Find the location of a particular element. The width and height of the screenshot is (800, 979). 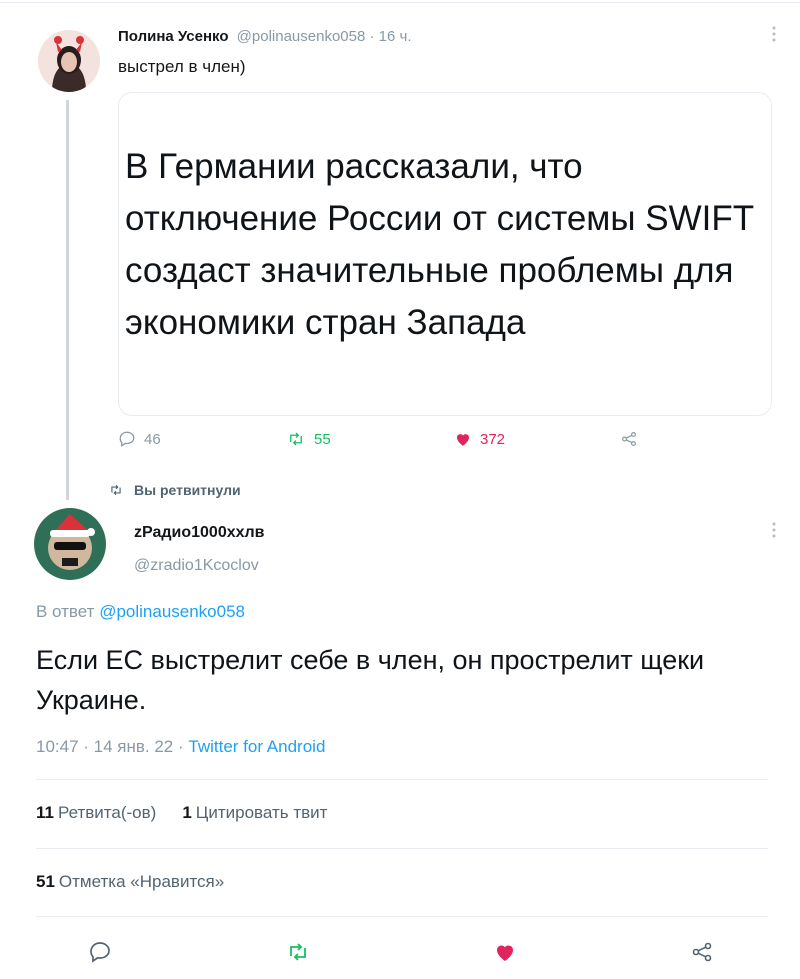

tweet1-header: Полина Усенко @polinausenko058 · 16 ч. is located at coordinates (265, 36).